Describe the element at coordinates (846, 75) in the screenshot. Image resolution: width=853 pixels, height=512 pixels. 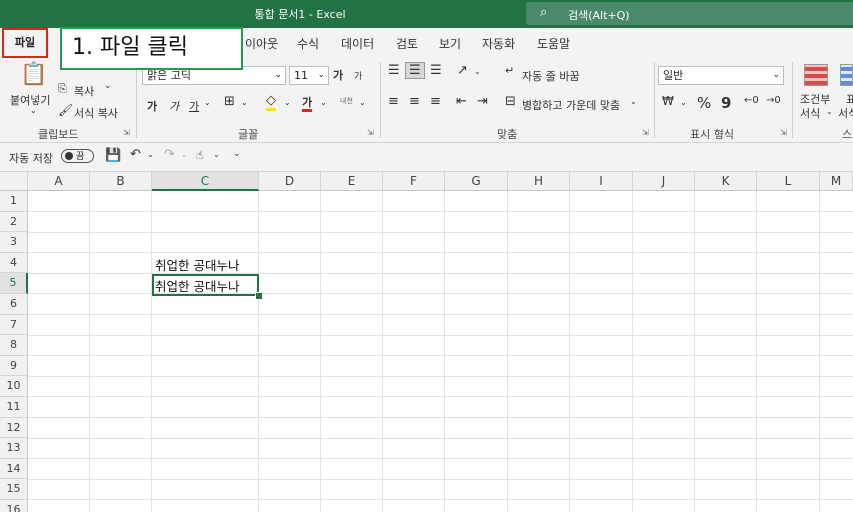
I see `format-as-table-icon` at that location.